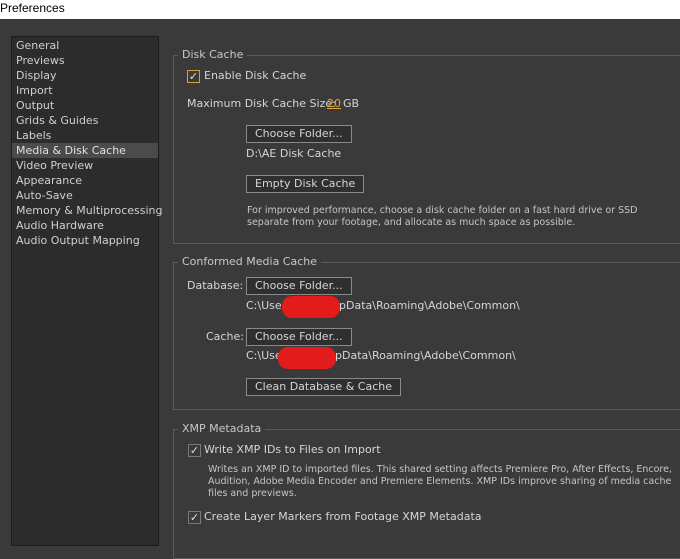 This screenshot has height=559, width=680. What do you see at coordinates (85, 150) in the screenshot?
I see `sidebar-item-media-disk-cache: Media & Disk Cache` at bounding box center [85, 150].